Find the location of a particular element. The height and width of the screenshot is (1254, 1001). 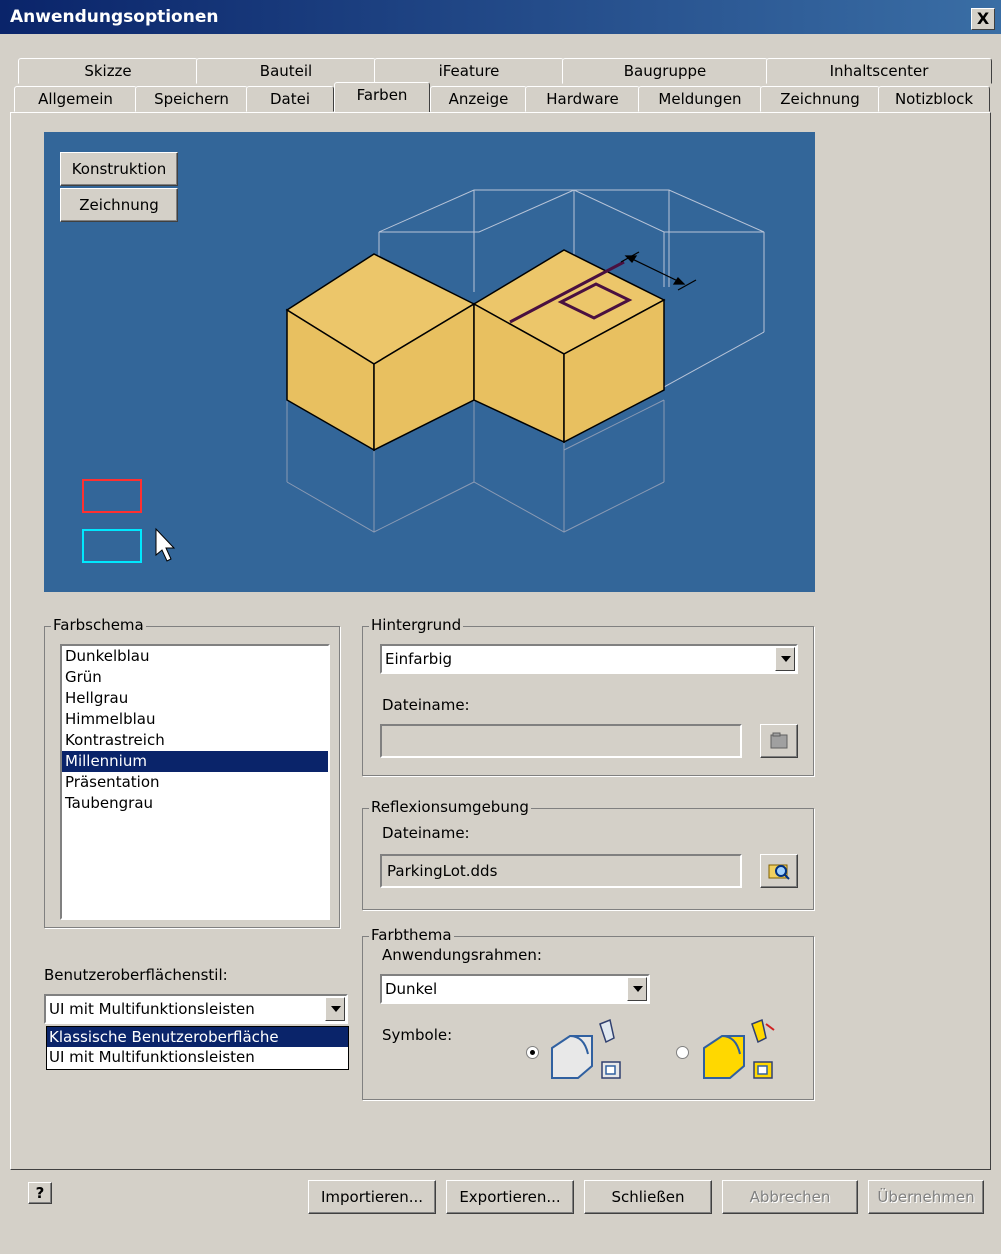

tab-hardware: Hardware is located at coordinates (582, 99).